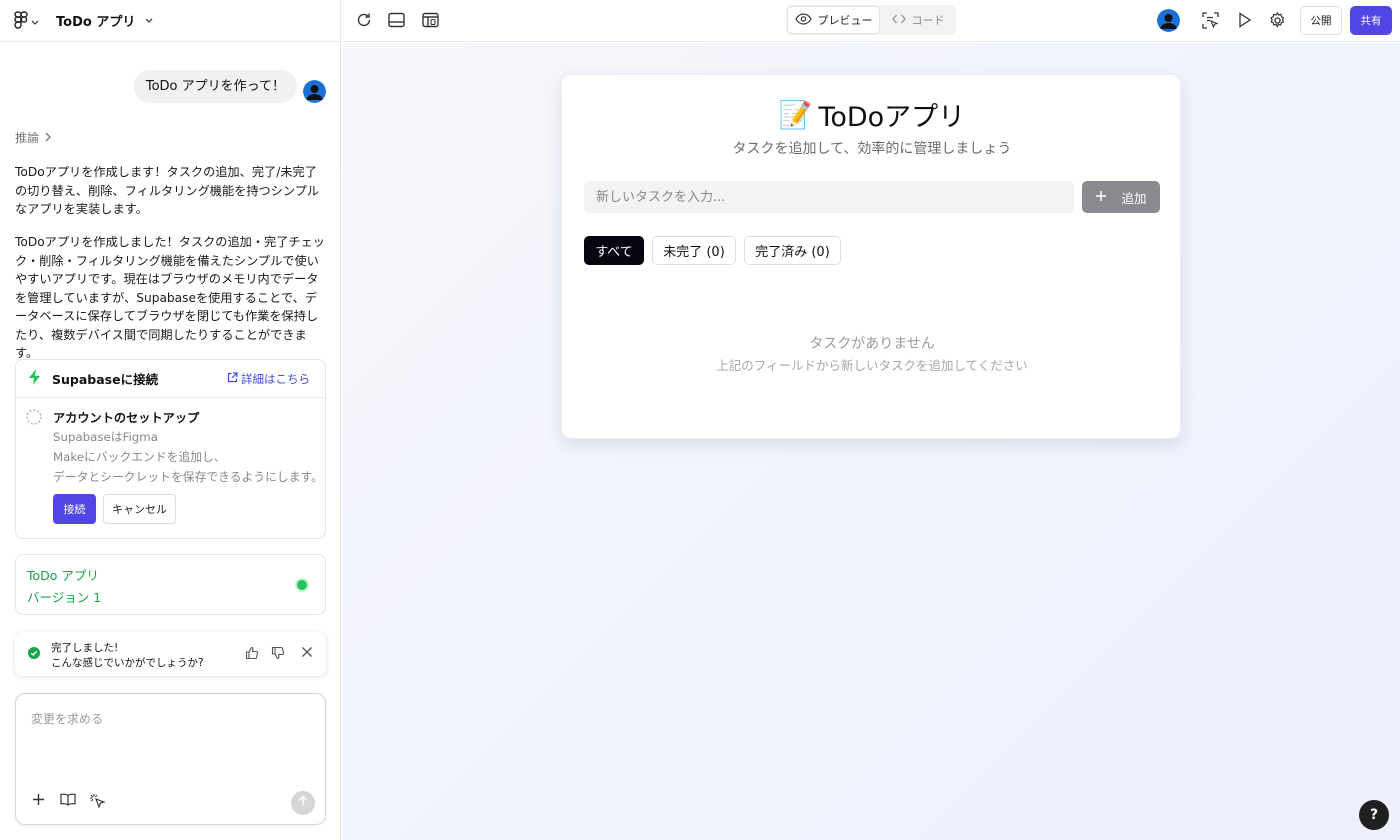 The width and height of the screenshot is (1400, 840). What do you see at coordinates (1134, 198) in the screenshot?
I see `add-task-label: 追加` at bounding box center [1134, 198].